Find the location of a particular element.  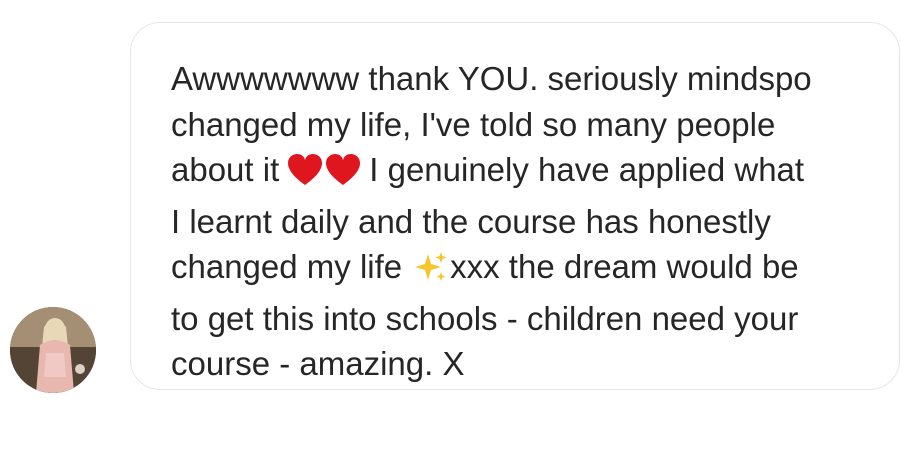

message-line-3-end: I genuinely have applied what is located at coordinates (587, 169).